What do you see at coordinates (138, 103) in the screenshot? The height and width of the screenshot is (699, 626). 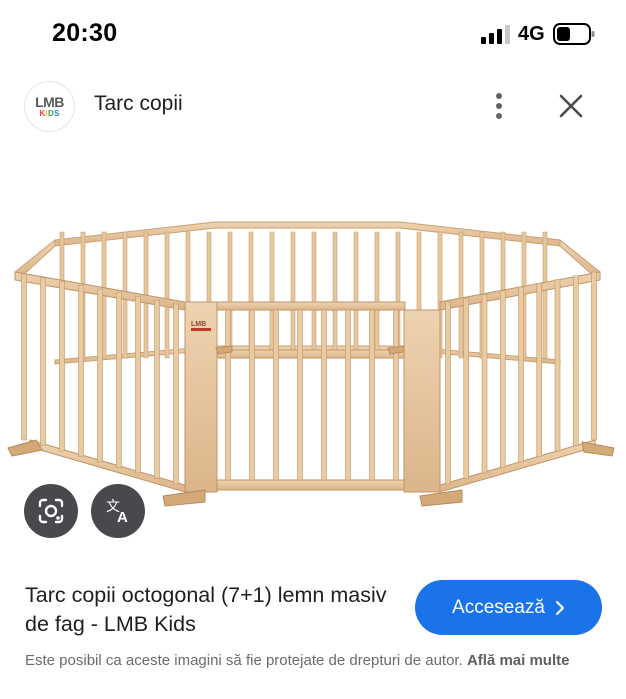 I see `page-title: Tarc copii` at bounding box center [138, 103].